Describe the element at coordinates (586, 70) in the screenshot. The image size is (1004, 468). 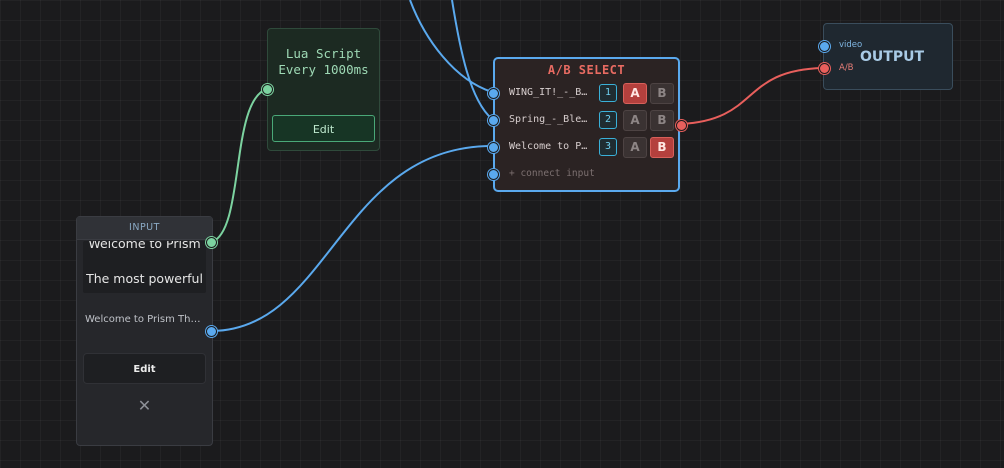
I see `ab-select-title: A/B SELECT` at that location.